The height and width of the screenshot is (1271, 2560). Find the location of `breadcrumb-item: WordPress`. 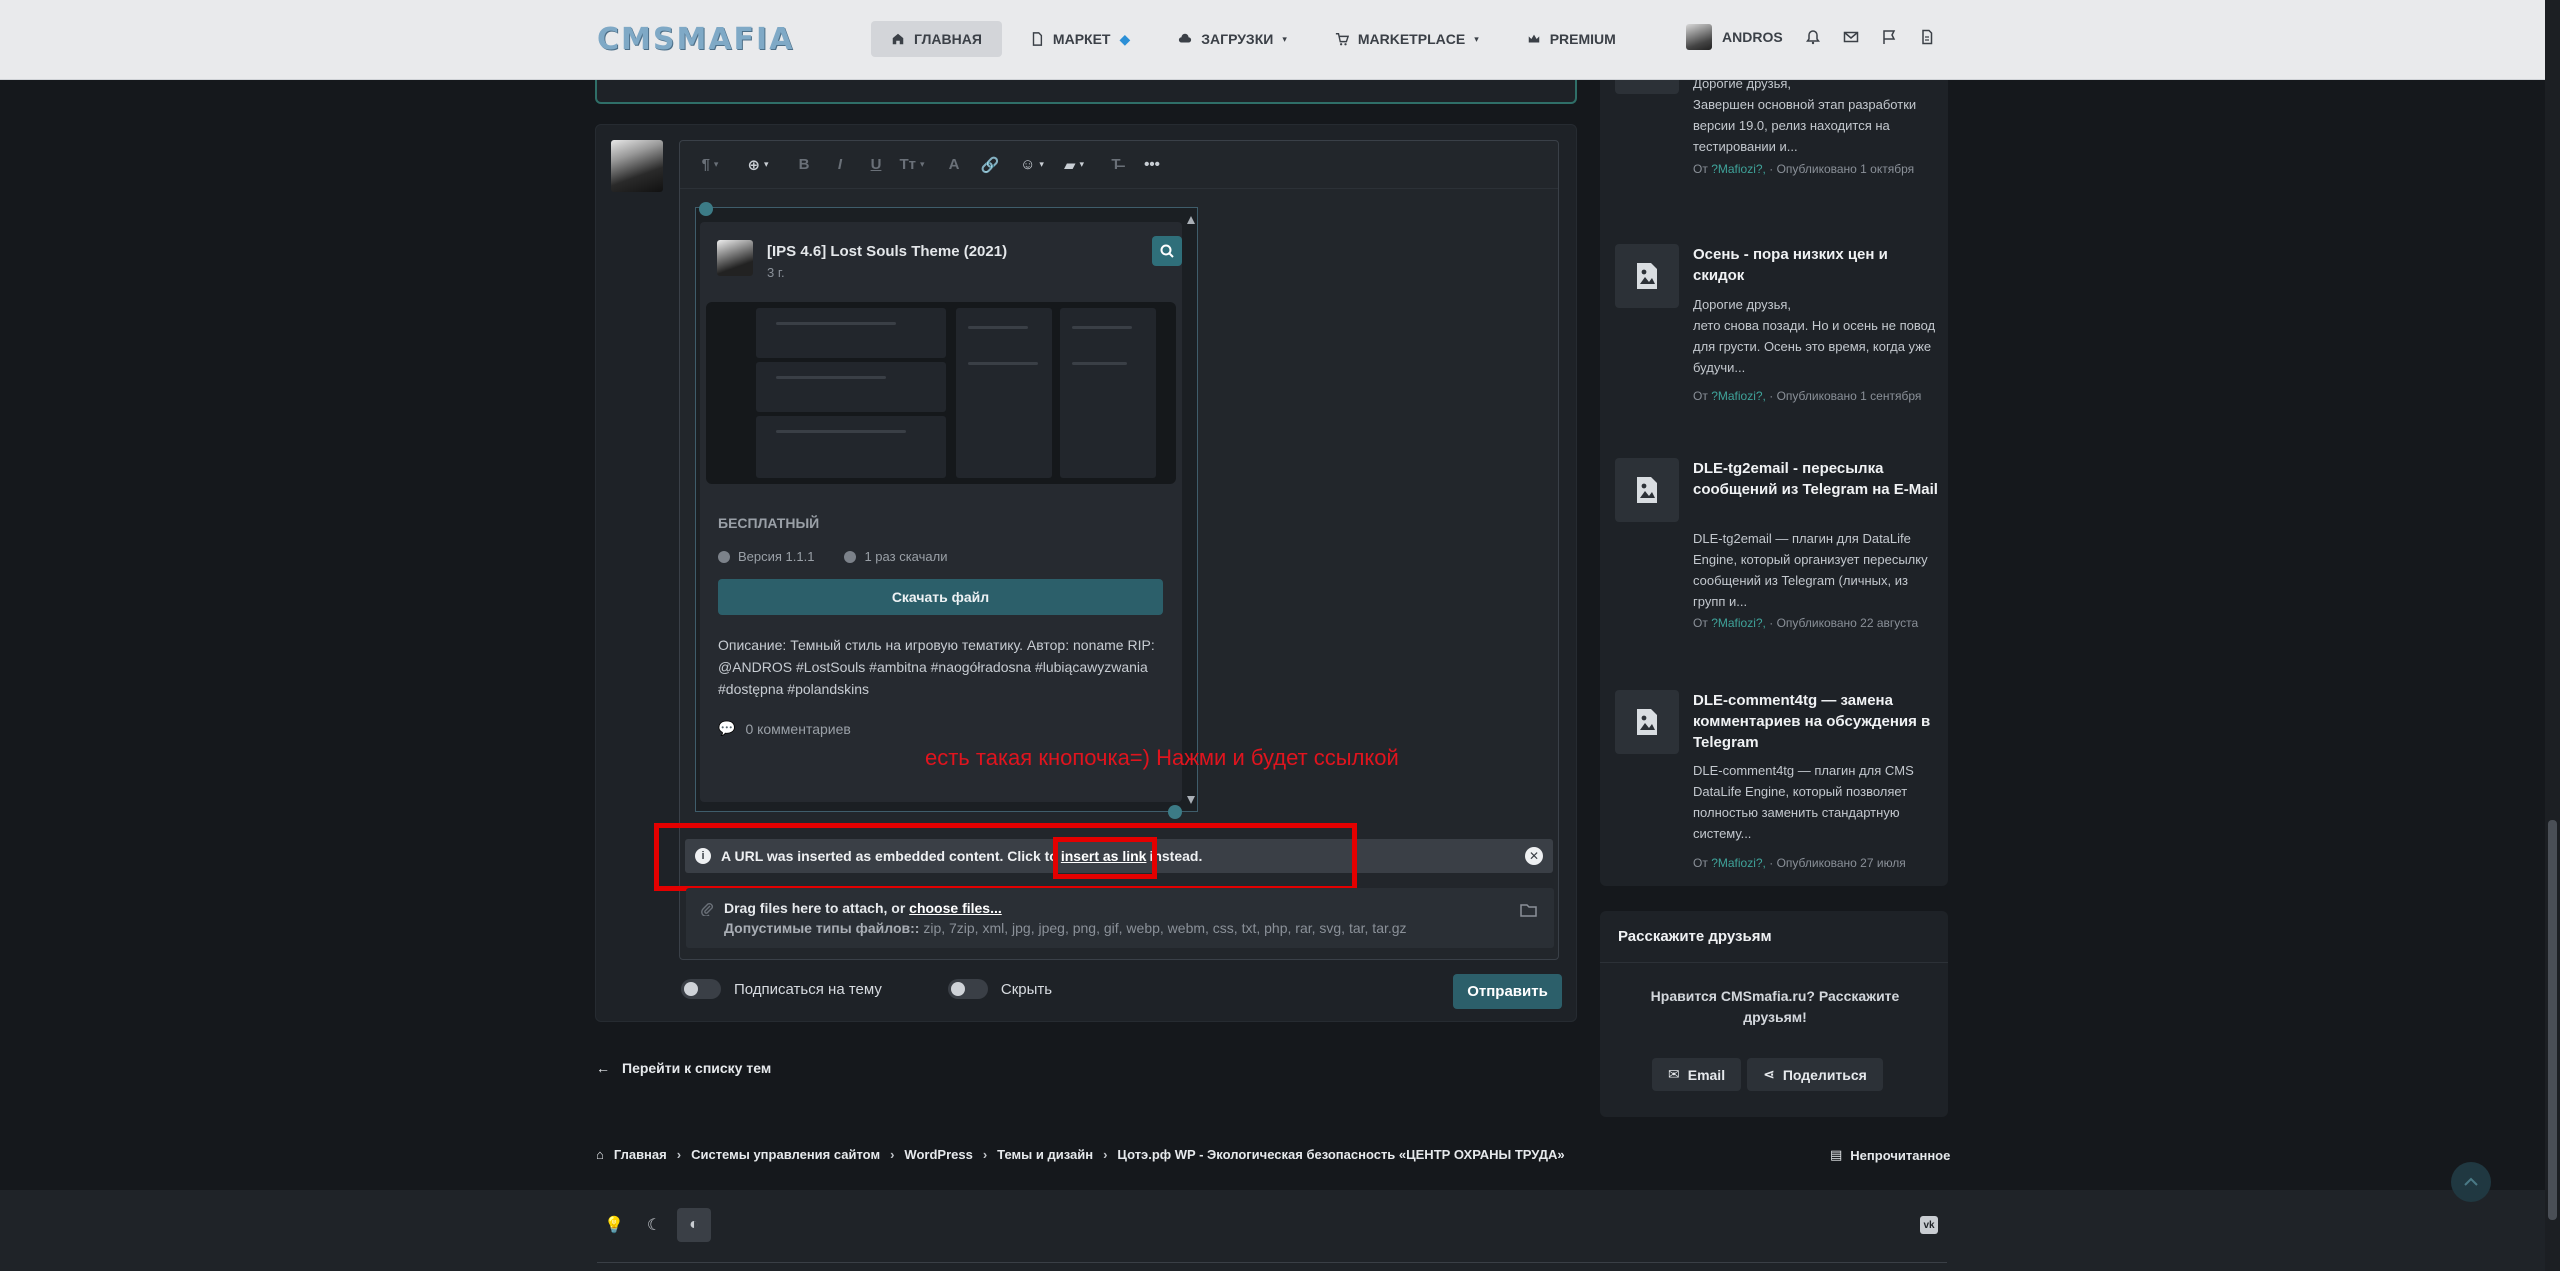

breadcrumb-item: WordPress is located at coordinates (938, 1154).